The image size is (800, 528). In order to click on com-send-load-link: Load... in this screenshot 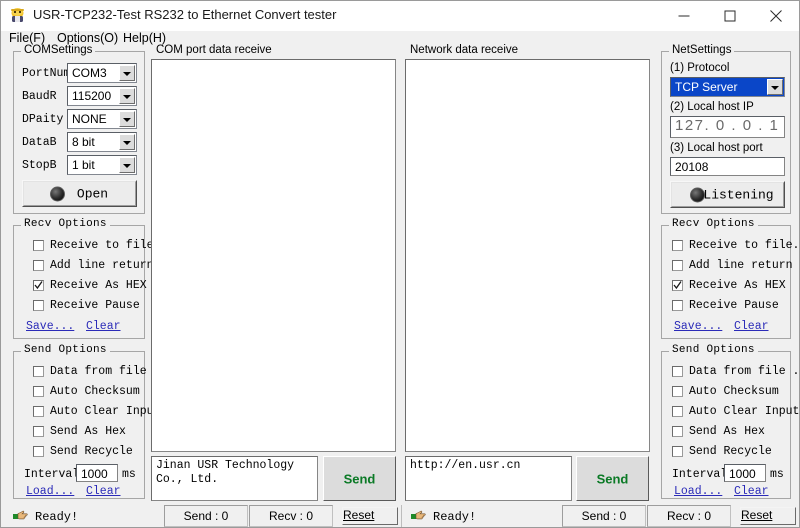, I will do `click(50, 491)`.